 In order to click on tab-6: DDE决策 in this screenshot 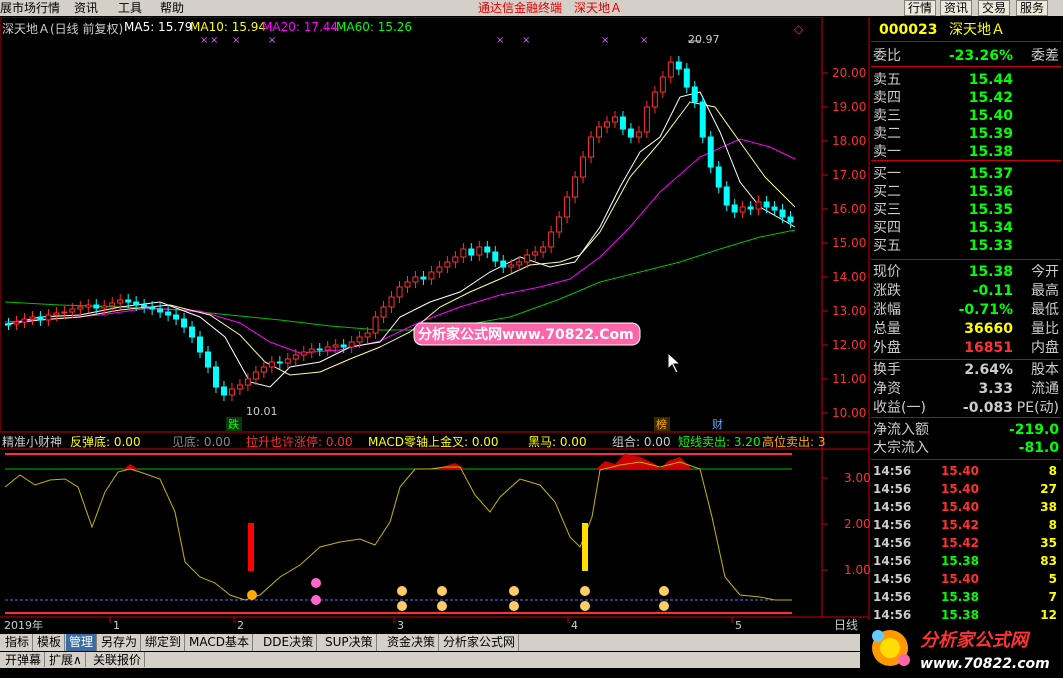, I will do `click(289, 642)`.